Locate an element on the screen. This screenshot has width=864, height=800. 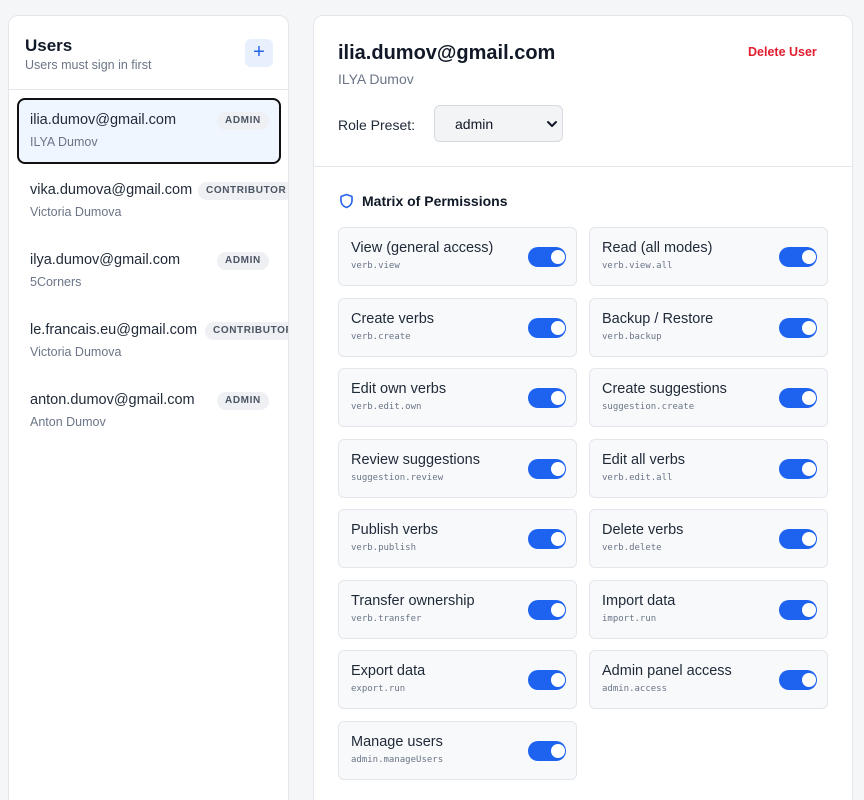
permission-key: verb.publish is located at coordinates (384, 548).